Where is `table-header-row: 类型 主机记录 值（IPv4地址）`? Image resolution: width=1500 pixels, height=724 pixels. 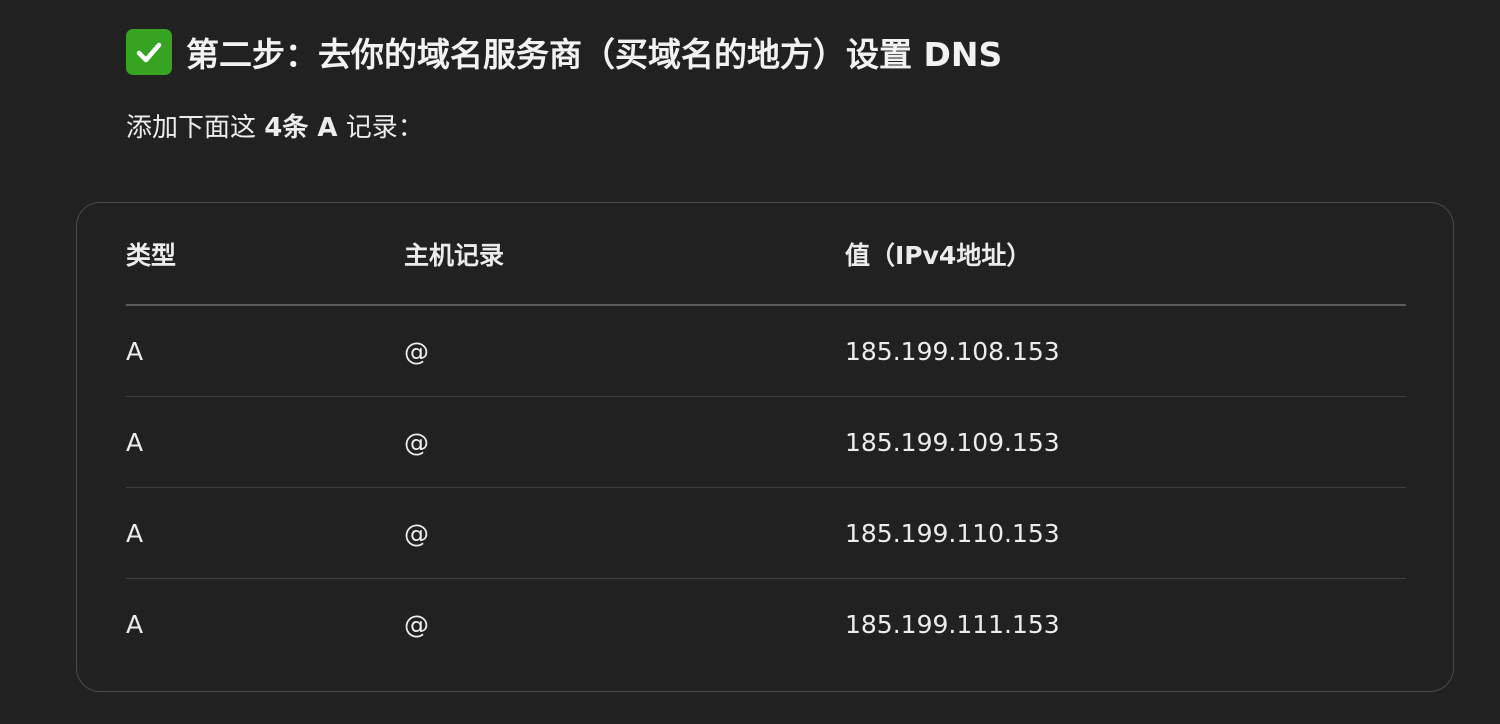 table-header-row: 类型 主机记录 值（IPv4地址） is located at coordinates (766, 254).